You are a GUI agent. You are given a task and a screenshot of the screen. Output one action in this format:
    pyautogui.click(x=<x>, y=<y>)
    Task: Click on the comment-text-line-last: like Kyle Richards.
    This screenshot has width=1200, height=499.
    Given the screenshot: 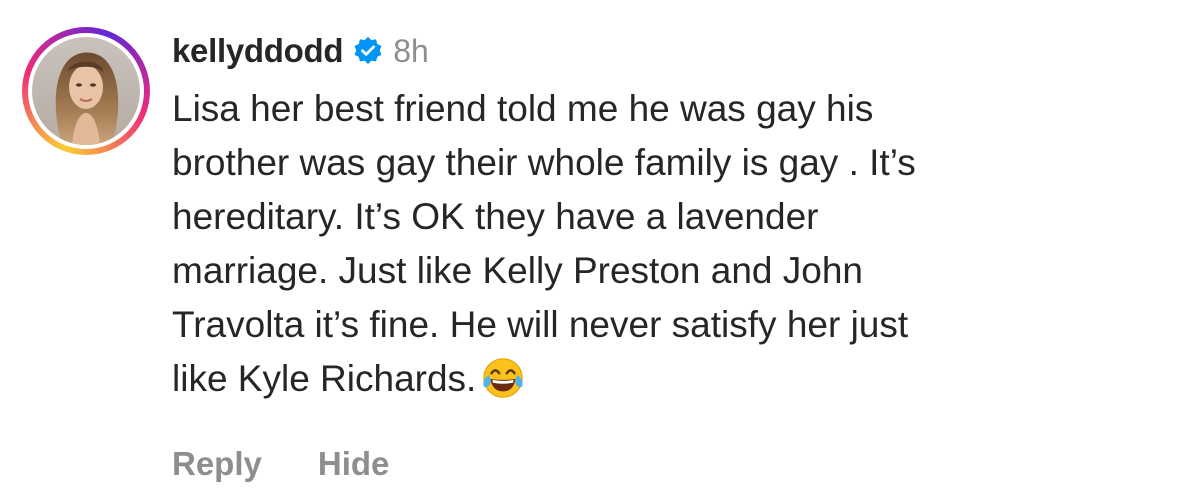 What is the action you would take?
    pyautogui.click(x=677, y=379)
    